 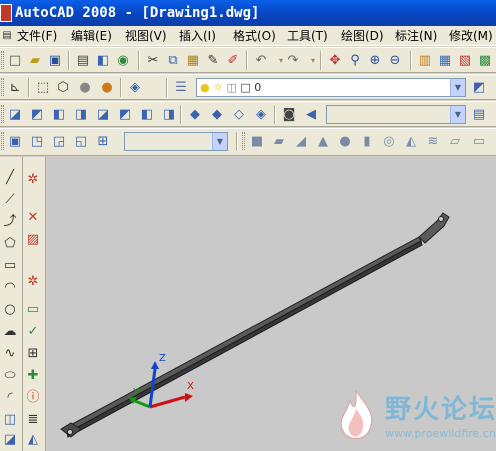 I want to click on pan-icon: ✥, so click(x=335, y=61).